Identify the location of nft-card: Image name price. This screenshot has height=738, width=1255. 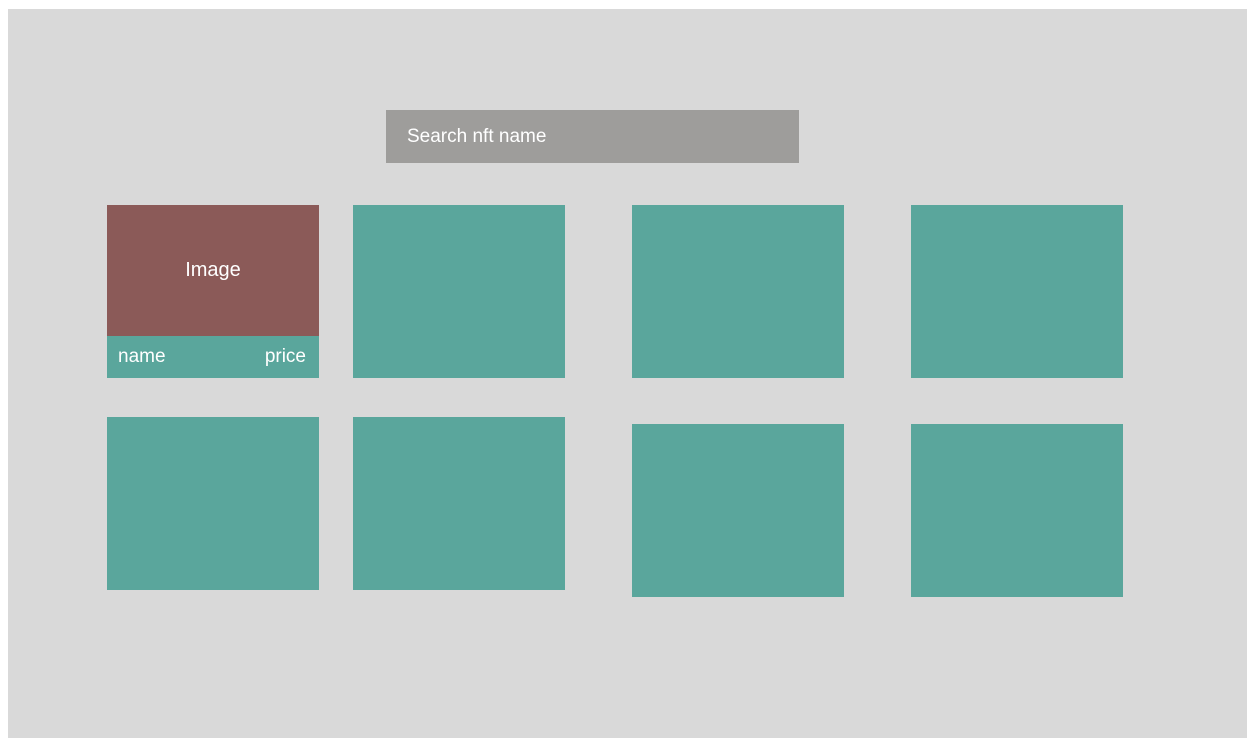
(213, 291).